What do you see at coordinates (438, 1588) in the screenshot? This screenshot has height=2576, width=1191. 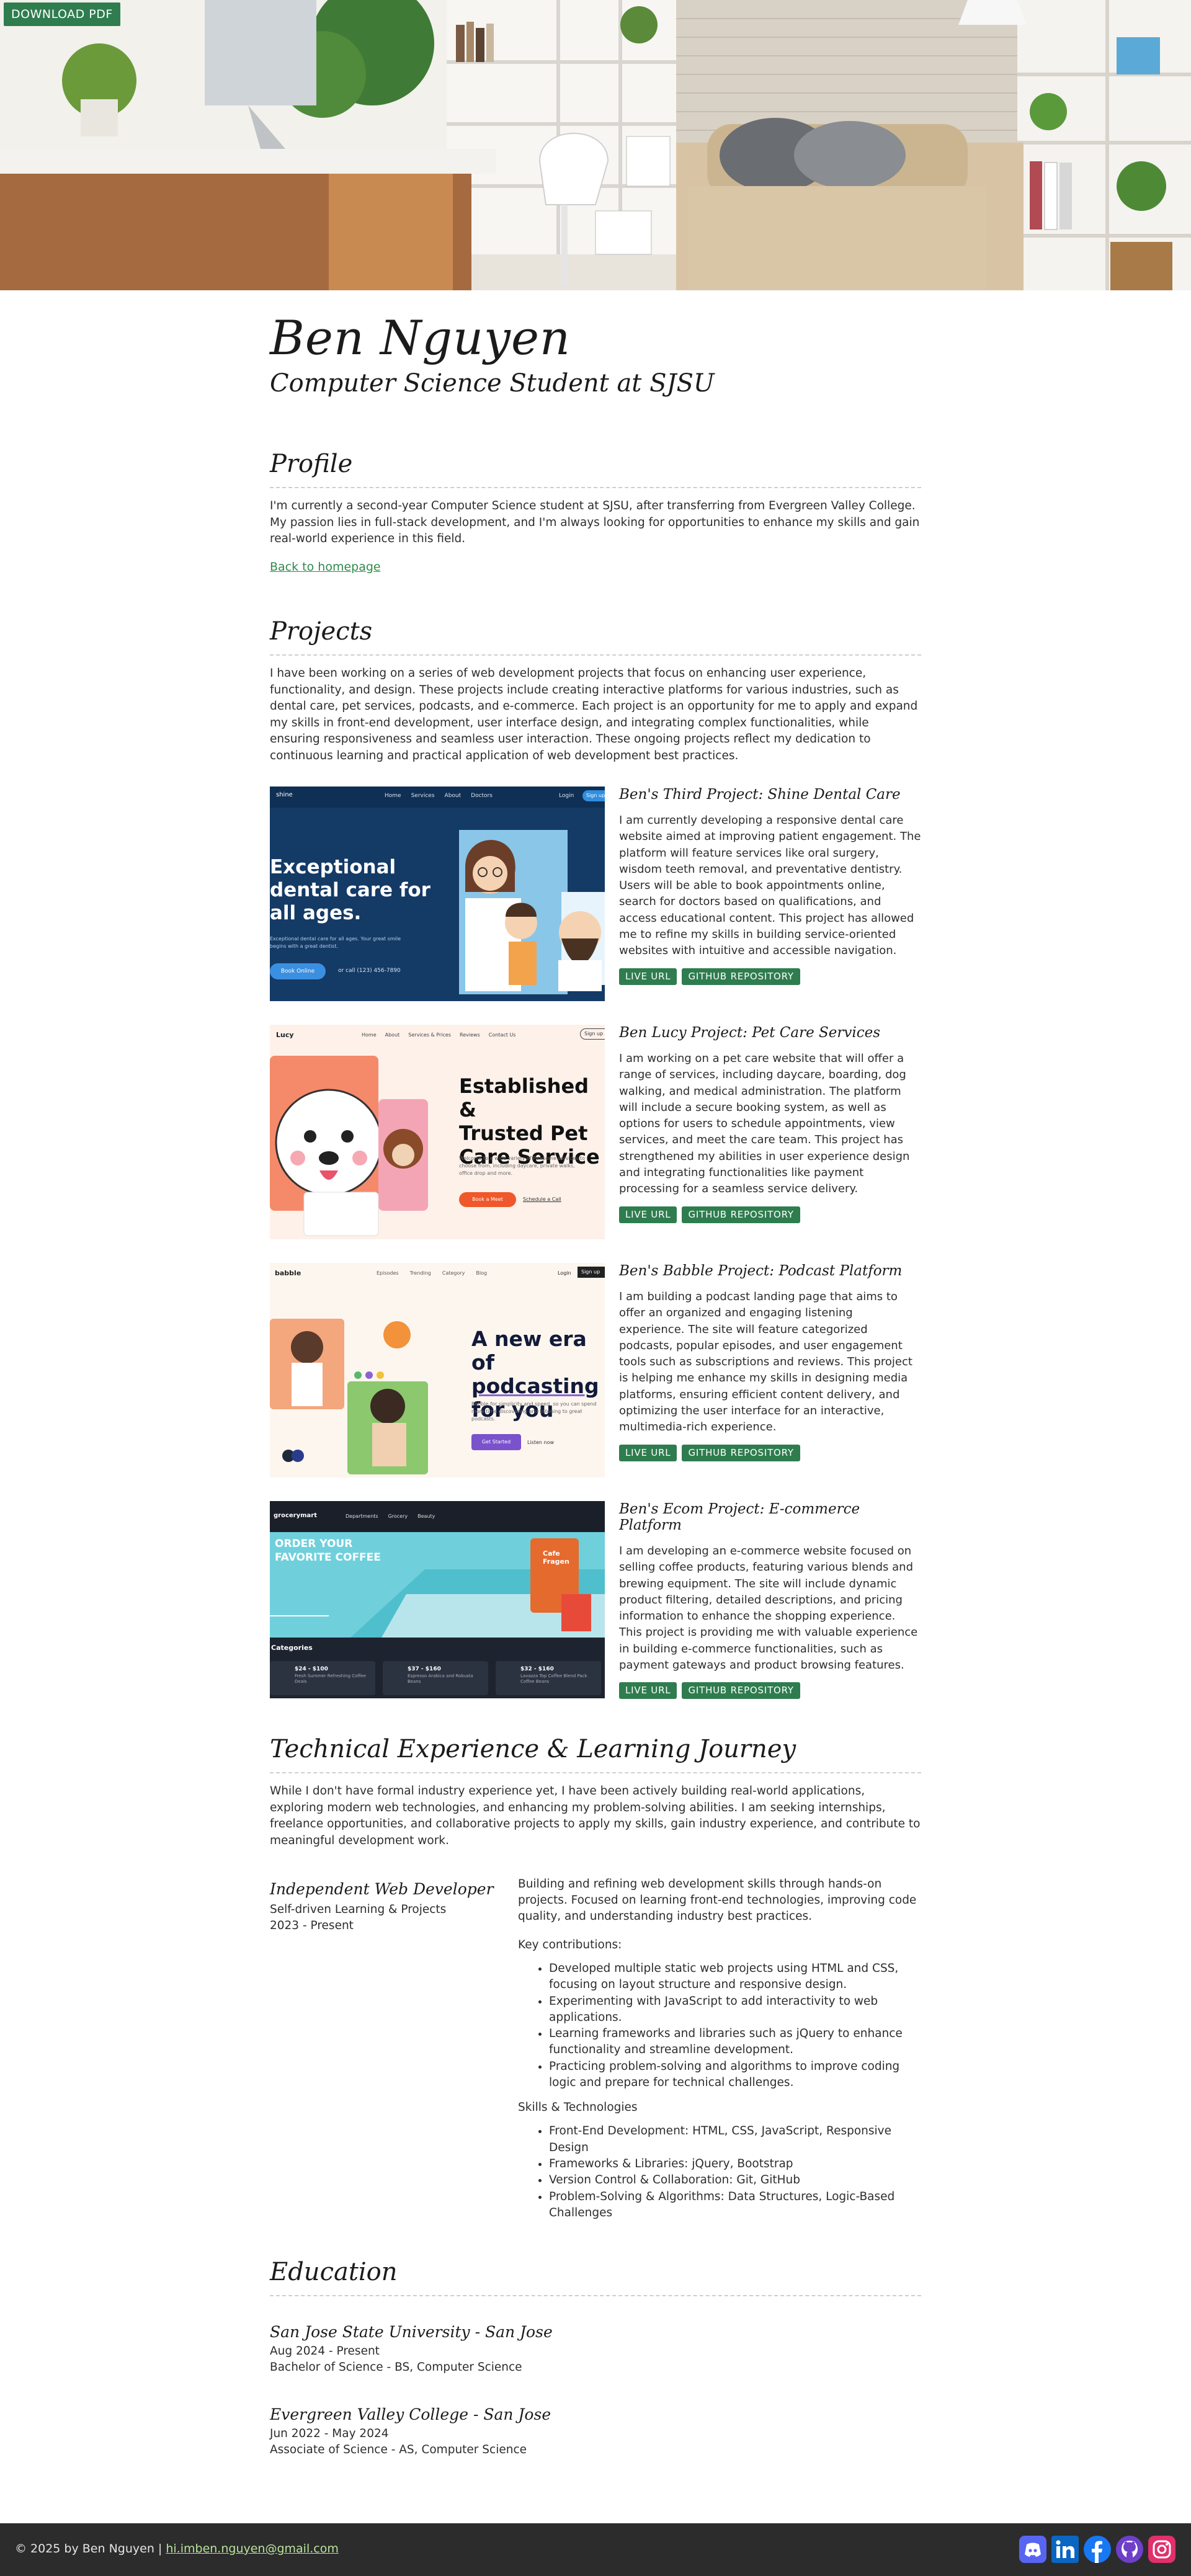 I see `coffee-illustration` at bounding box center [438, 1588].